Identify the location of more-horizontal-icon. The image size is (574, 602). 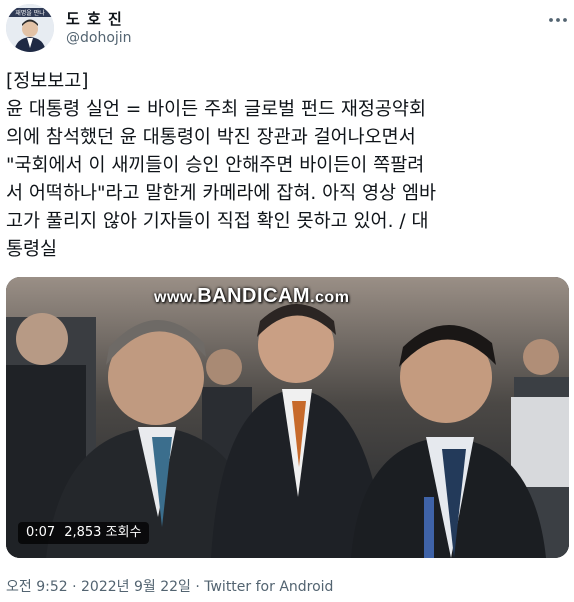
(558, 20).